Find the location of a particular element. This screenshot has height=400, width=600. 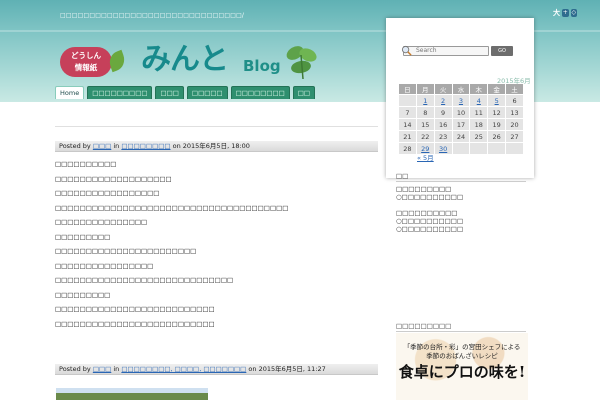

logo-badge-line2: 情報紙 is located at coordinates (86, 67).